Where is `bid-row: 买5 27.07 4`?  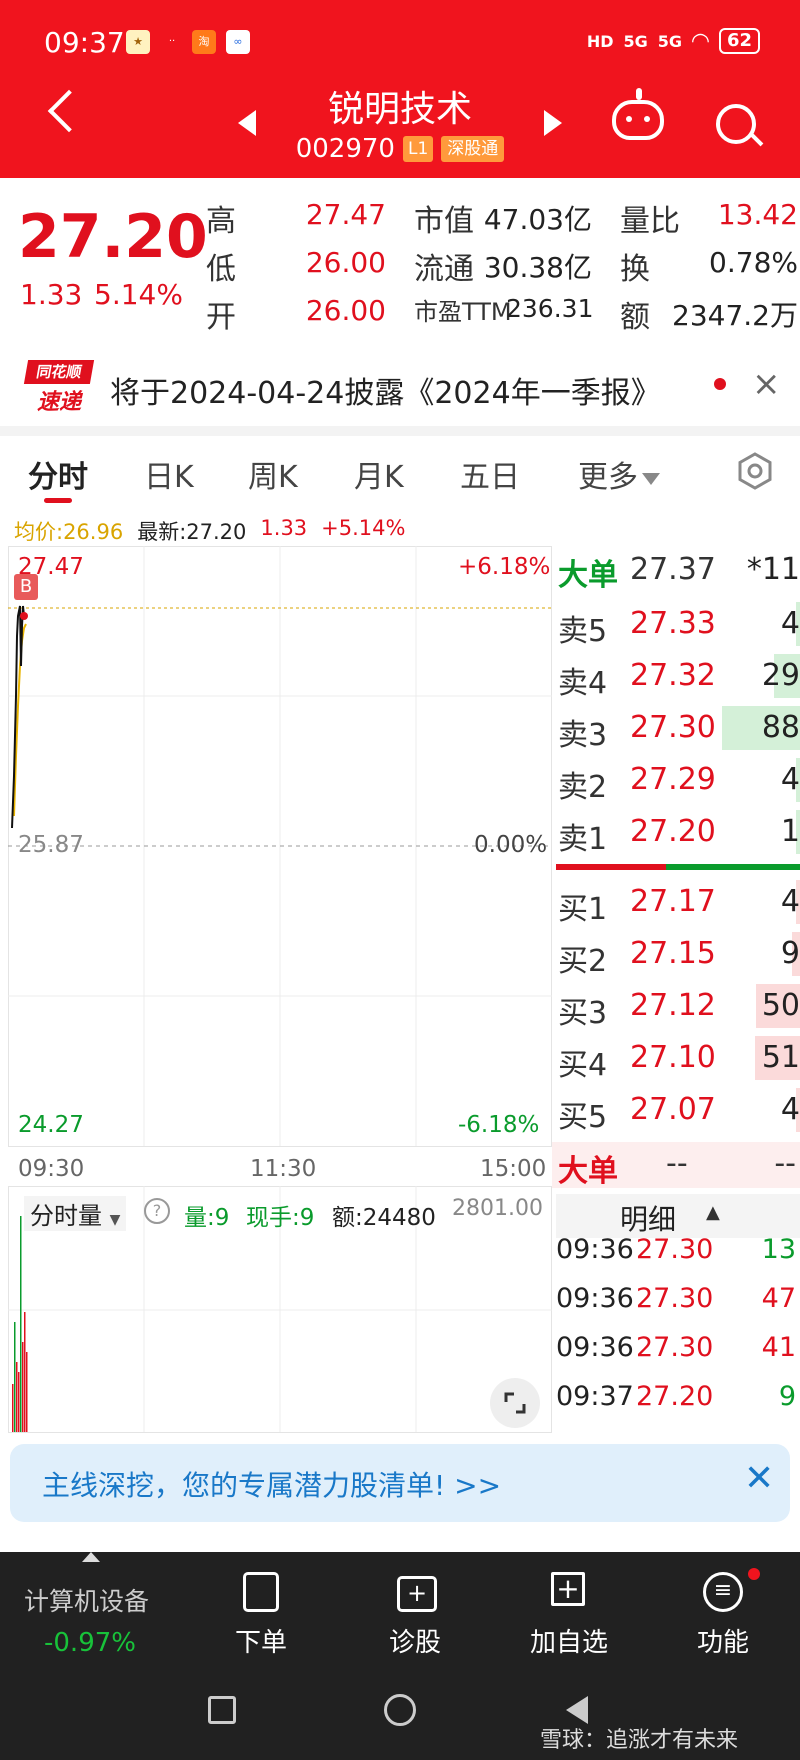
bid-row: 买5 27.07 4 is located at coordinates (676, 1110).